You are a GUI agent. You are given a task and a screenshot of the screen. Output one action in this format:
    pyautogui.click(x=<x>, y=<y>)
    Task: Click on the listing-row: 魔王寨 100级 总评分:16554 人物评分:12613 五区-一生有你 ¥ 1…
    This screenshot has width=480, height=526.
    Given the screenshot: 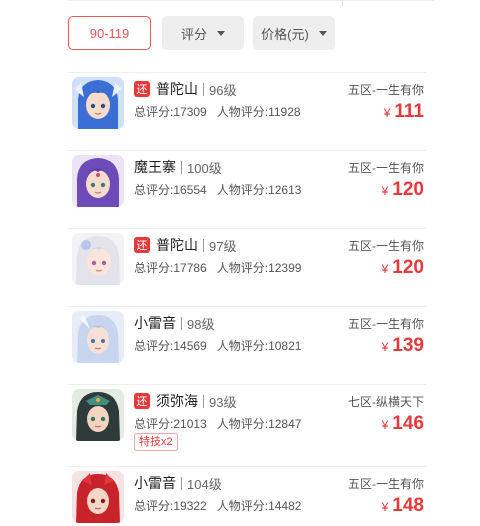 What is the action you would take?
    pyautogui.click(x=247, y=189)
    